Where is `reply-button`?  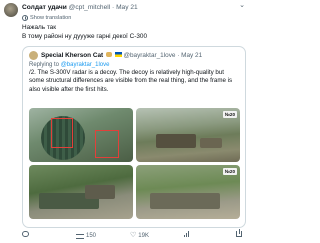
reply-button is located at coordinates (26, 234).